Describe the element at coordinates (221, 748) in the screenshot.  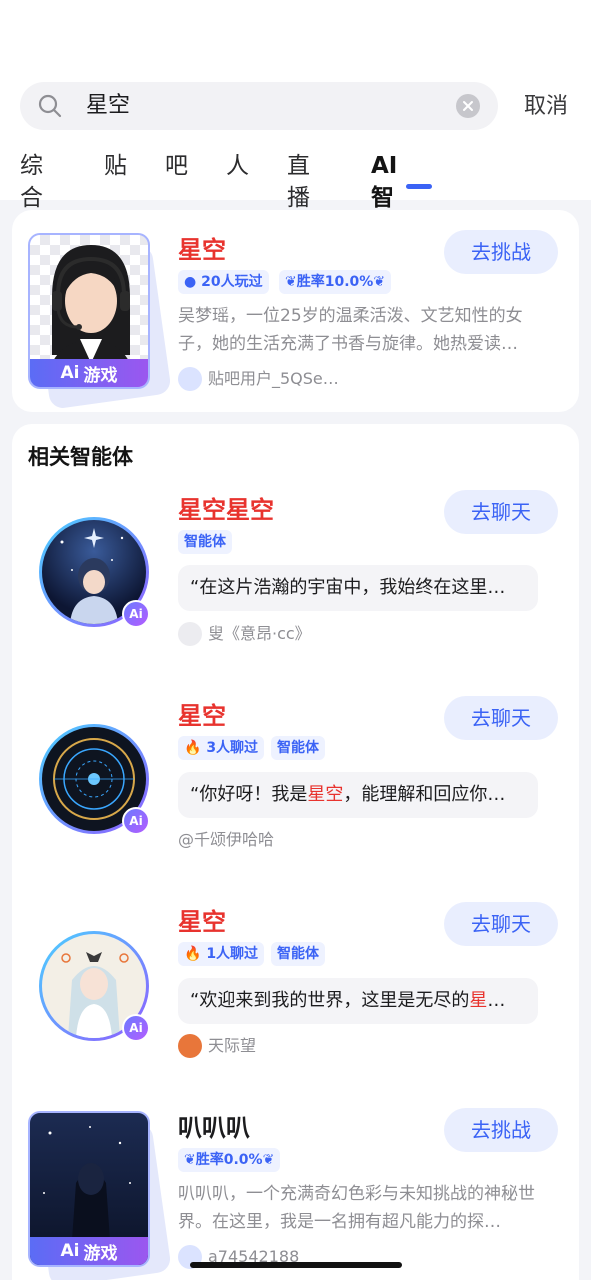
I see `chat-count-badge: 🔥 3人聊过` at that location.